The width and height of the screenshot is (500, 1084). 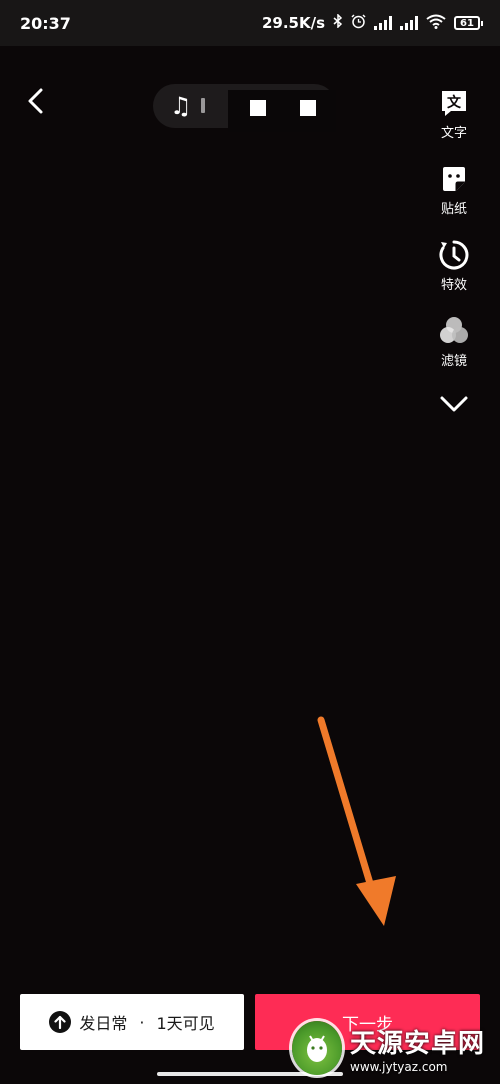 What do you see at coordinates (317, 1048) in the screenshot?
I see `watermark-logo-icon` at bounding box center [317, 1048].